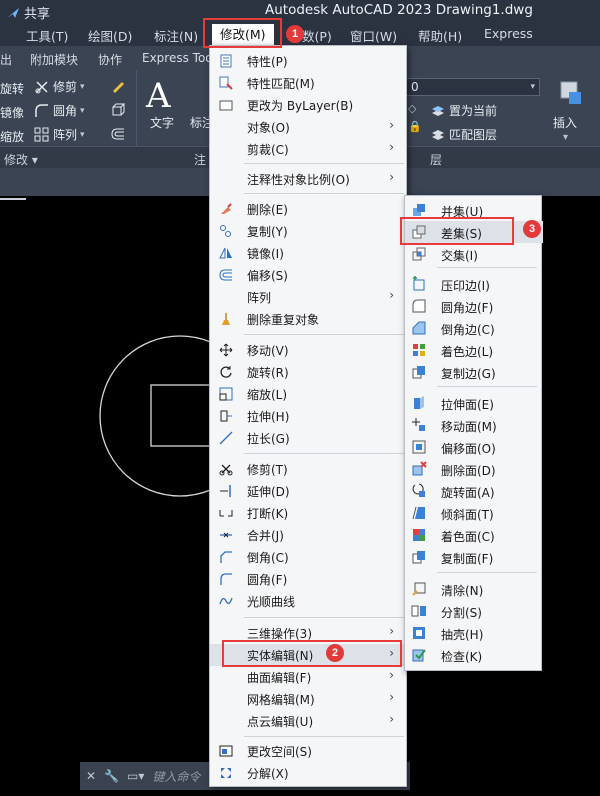  What do you see at coordinates (474, 306) in the screenshot?
I see `submenu-item-fillet-edges: 圆角边(F)` at bounding box center [474, 306].